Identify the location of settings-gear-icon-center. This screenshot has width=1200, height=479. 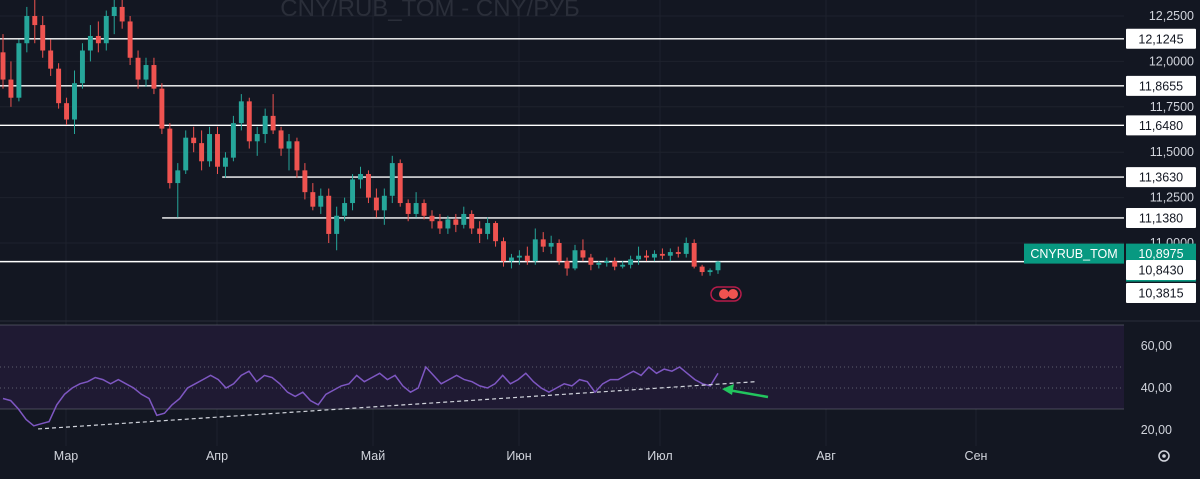
(1164, 456).